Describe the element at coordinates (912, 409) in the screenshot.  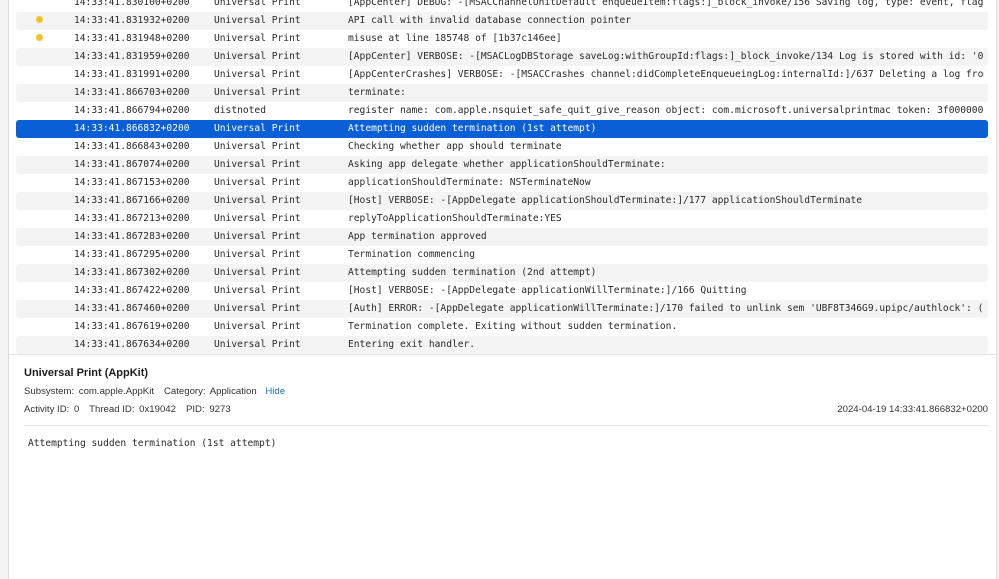
I see `detail-timestamp: 2024-04-19 14:33:41.866832+0200` at that location.